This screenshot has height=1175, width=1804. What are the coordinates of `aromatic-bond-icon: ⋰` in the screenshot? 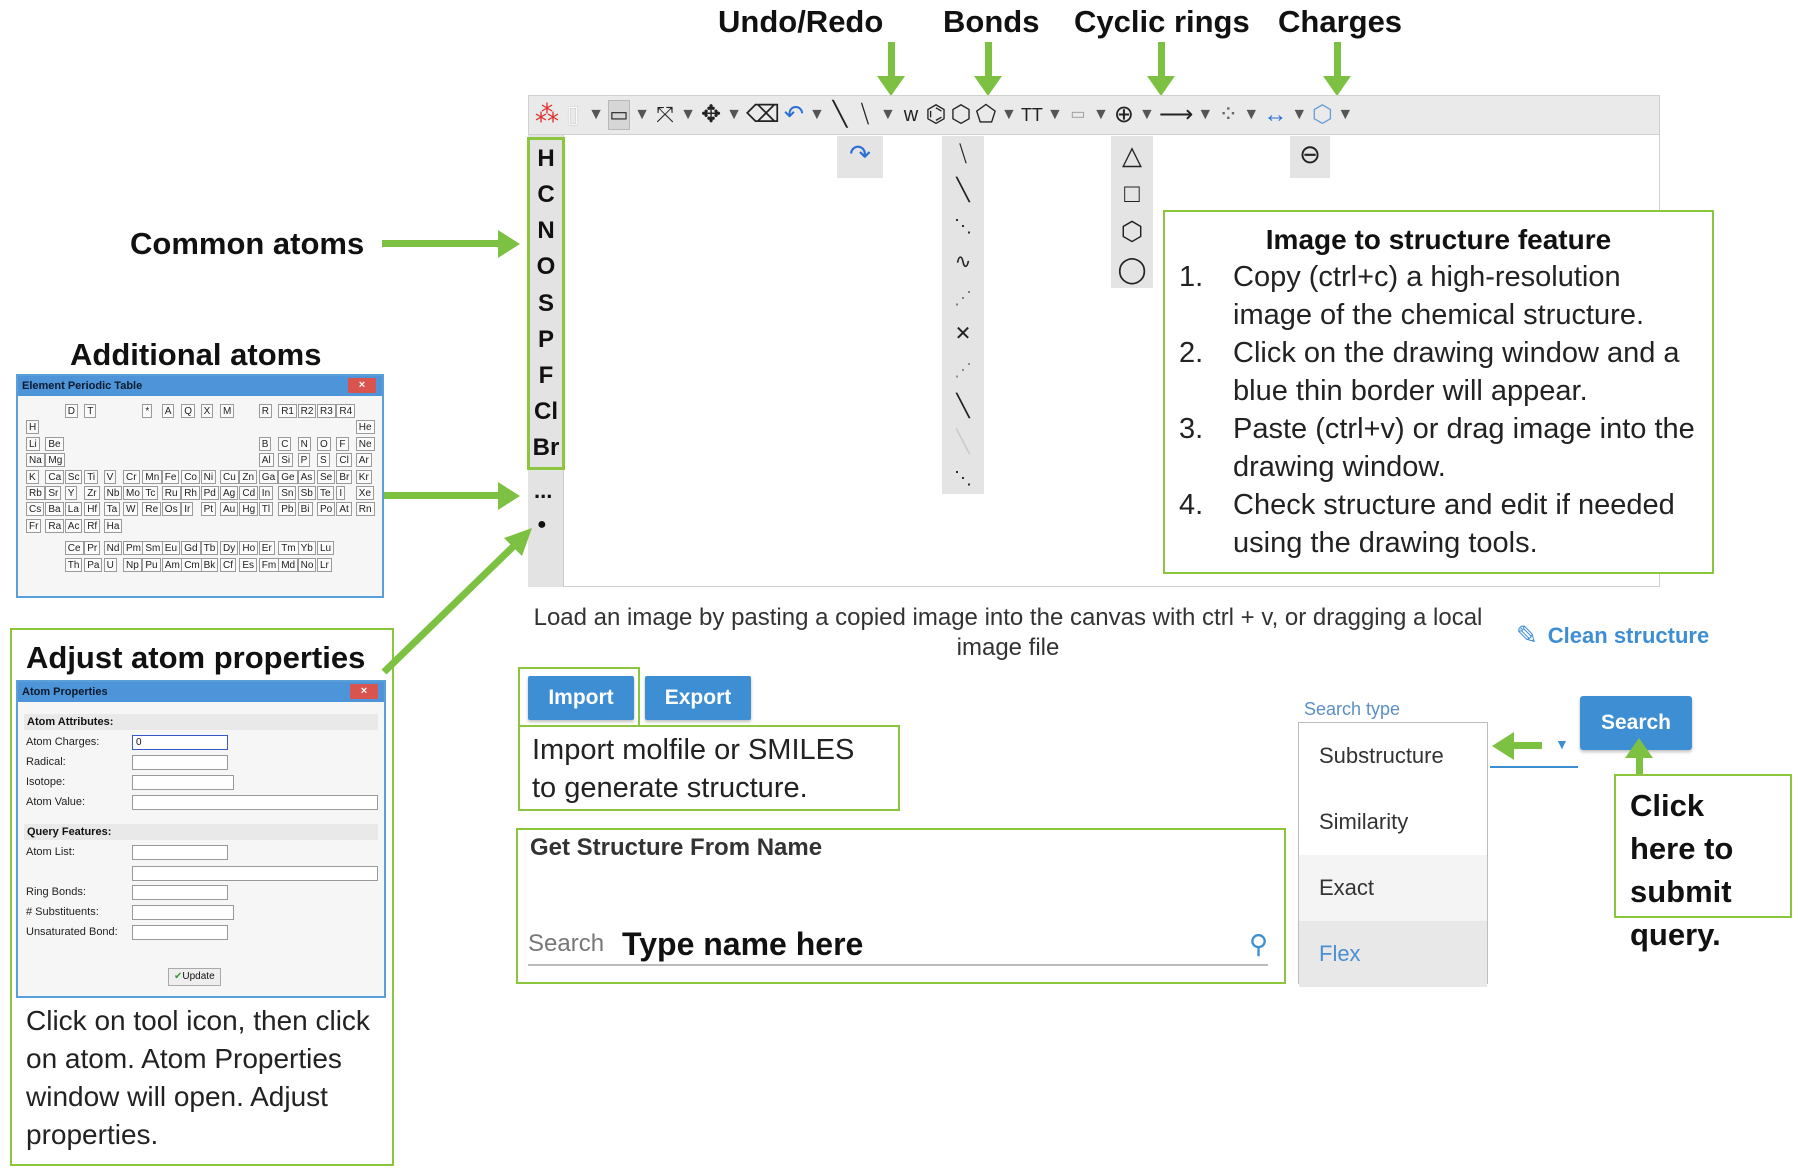 It's located at (963, 370).